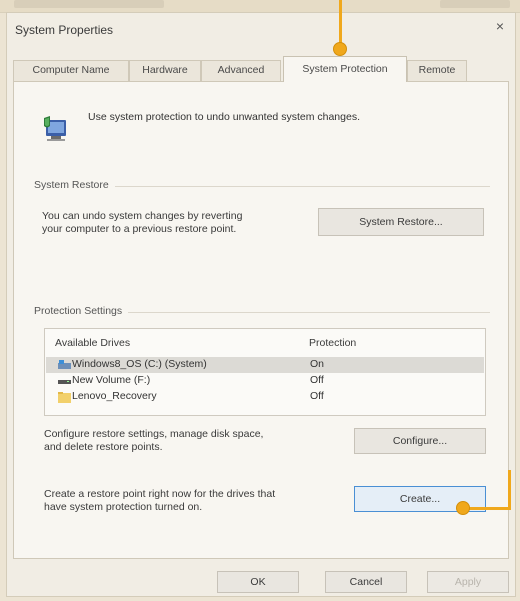  I want to click on tab-remote: Remote, so click(437, 70).